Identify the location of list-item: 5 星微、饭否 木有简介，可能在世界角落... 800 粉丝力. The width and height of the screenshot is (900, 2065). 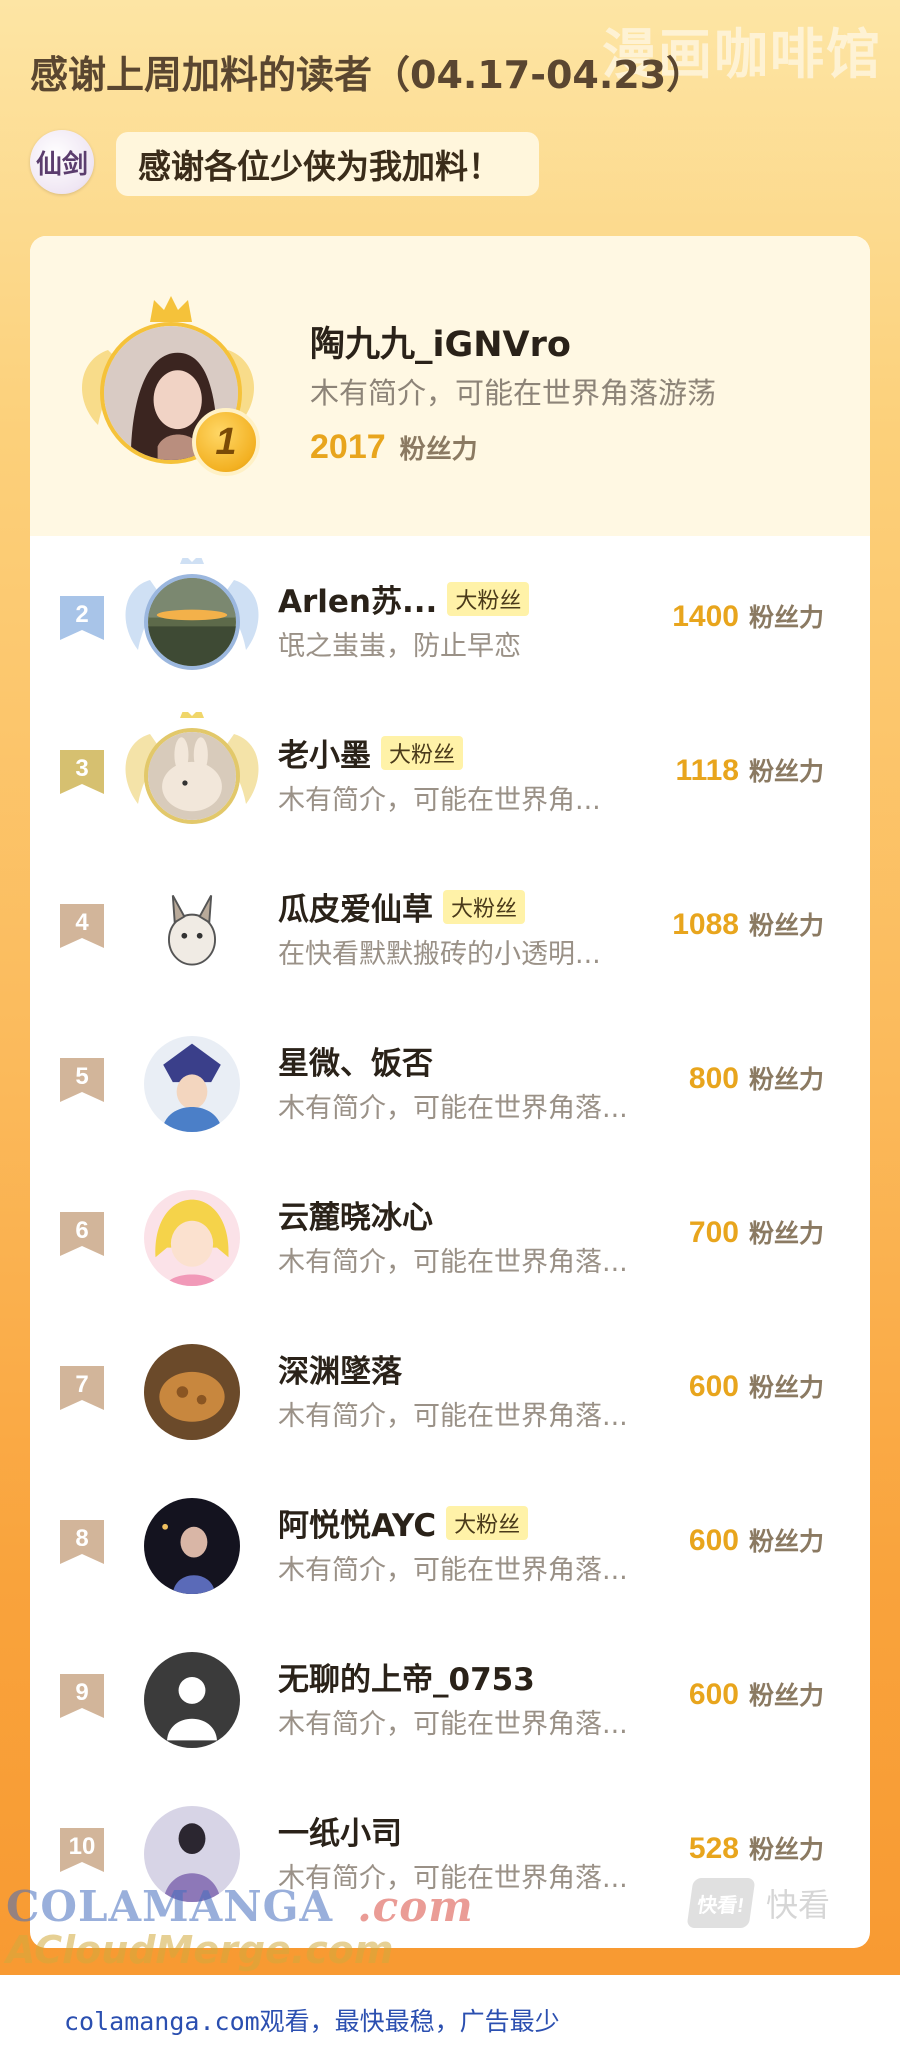
(450, 1075).